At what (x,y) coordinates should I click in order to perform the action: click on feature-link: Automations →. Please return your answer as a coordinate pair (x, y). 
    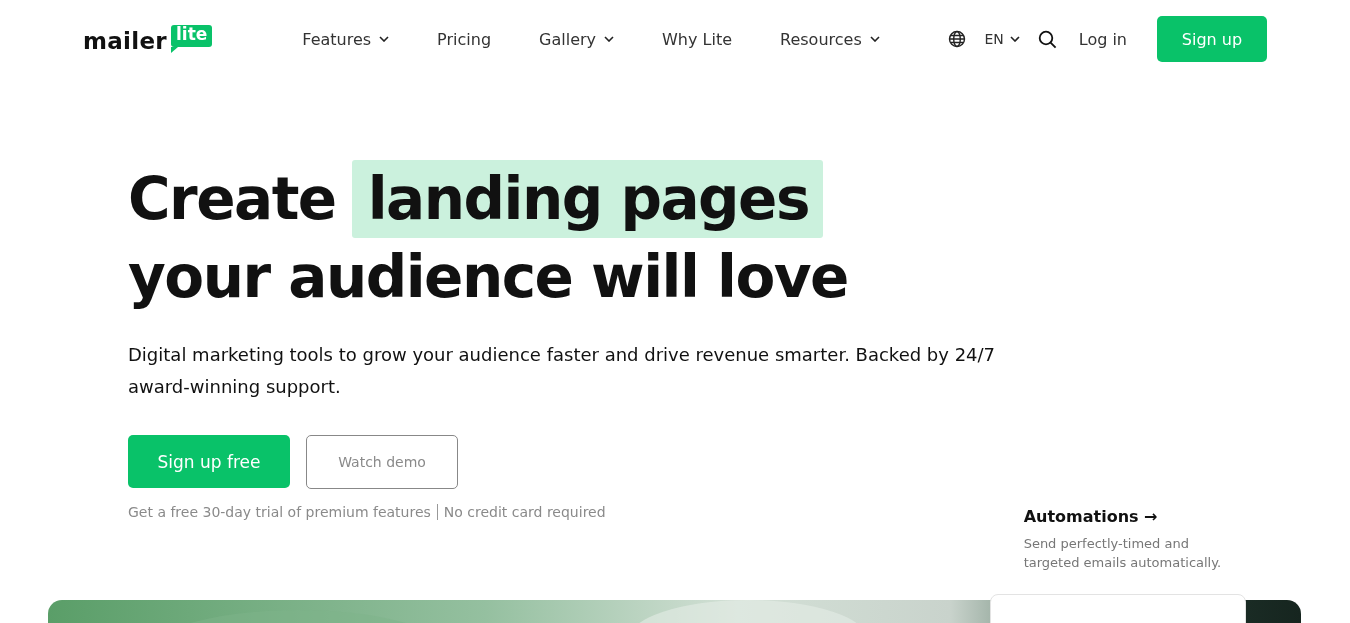
    Looking at the image, I should click on (1134, 516).